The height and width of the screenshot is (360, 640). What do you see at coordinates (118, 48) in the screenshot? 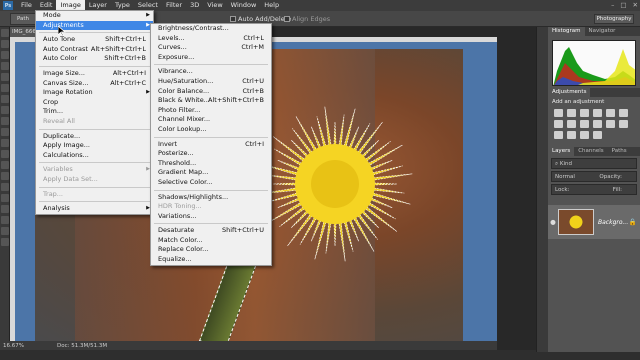
I see `shortcut-label: Alt+Shift+Ctrl+L` at bounding box center [118, 48].